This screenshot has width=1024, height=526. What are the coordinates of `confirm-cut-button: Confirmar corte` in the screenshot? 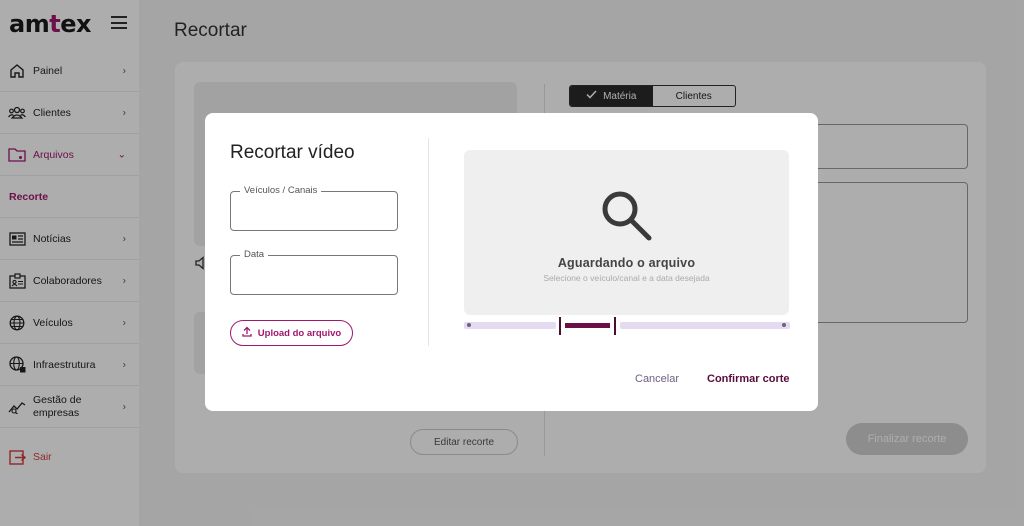 It's located at (748, 379).